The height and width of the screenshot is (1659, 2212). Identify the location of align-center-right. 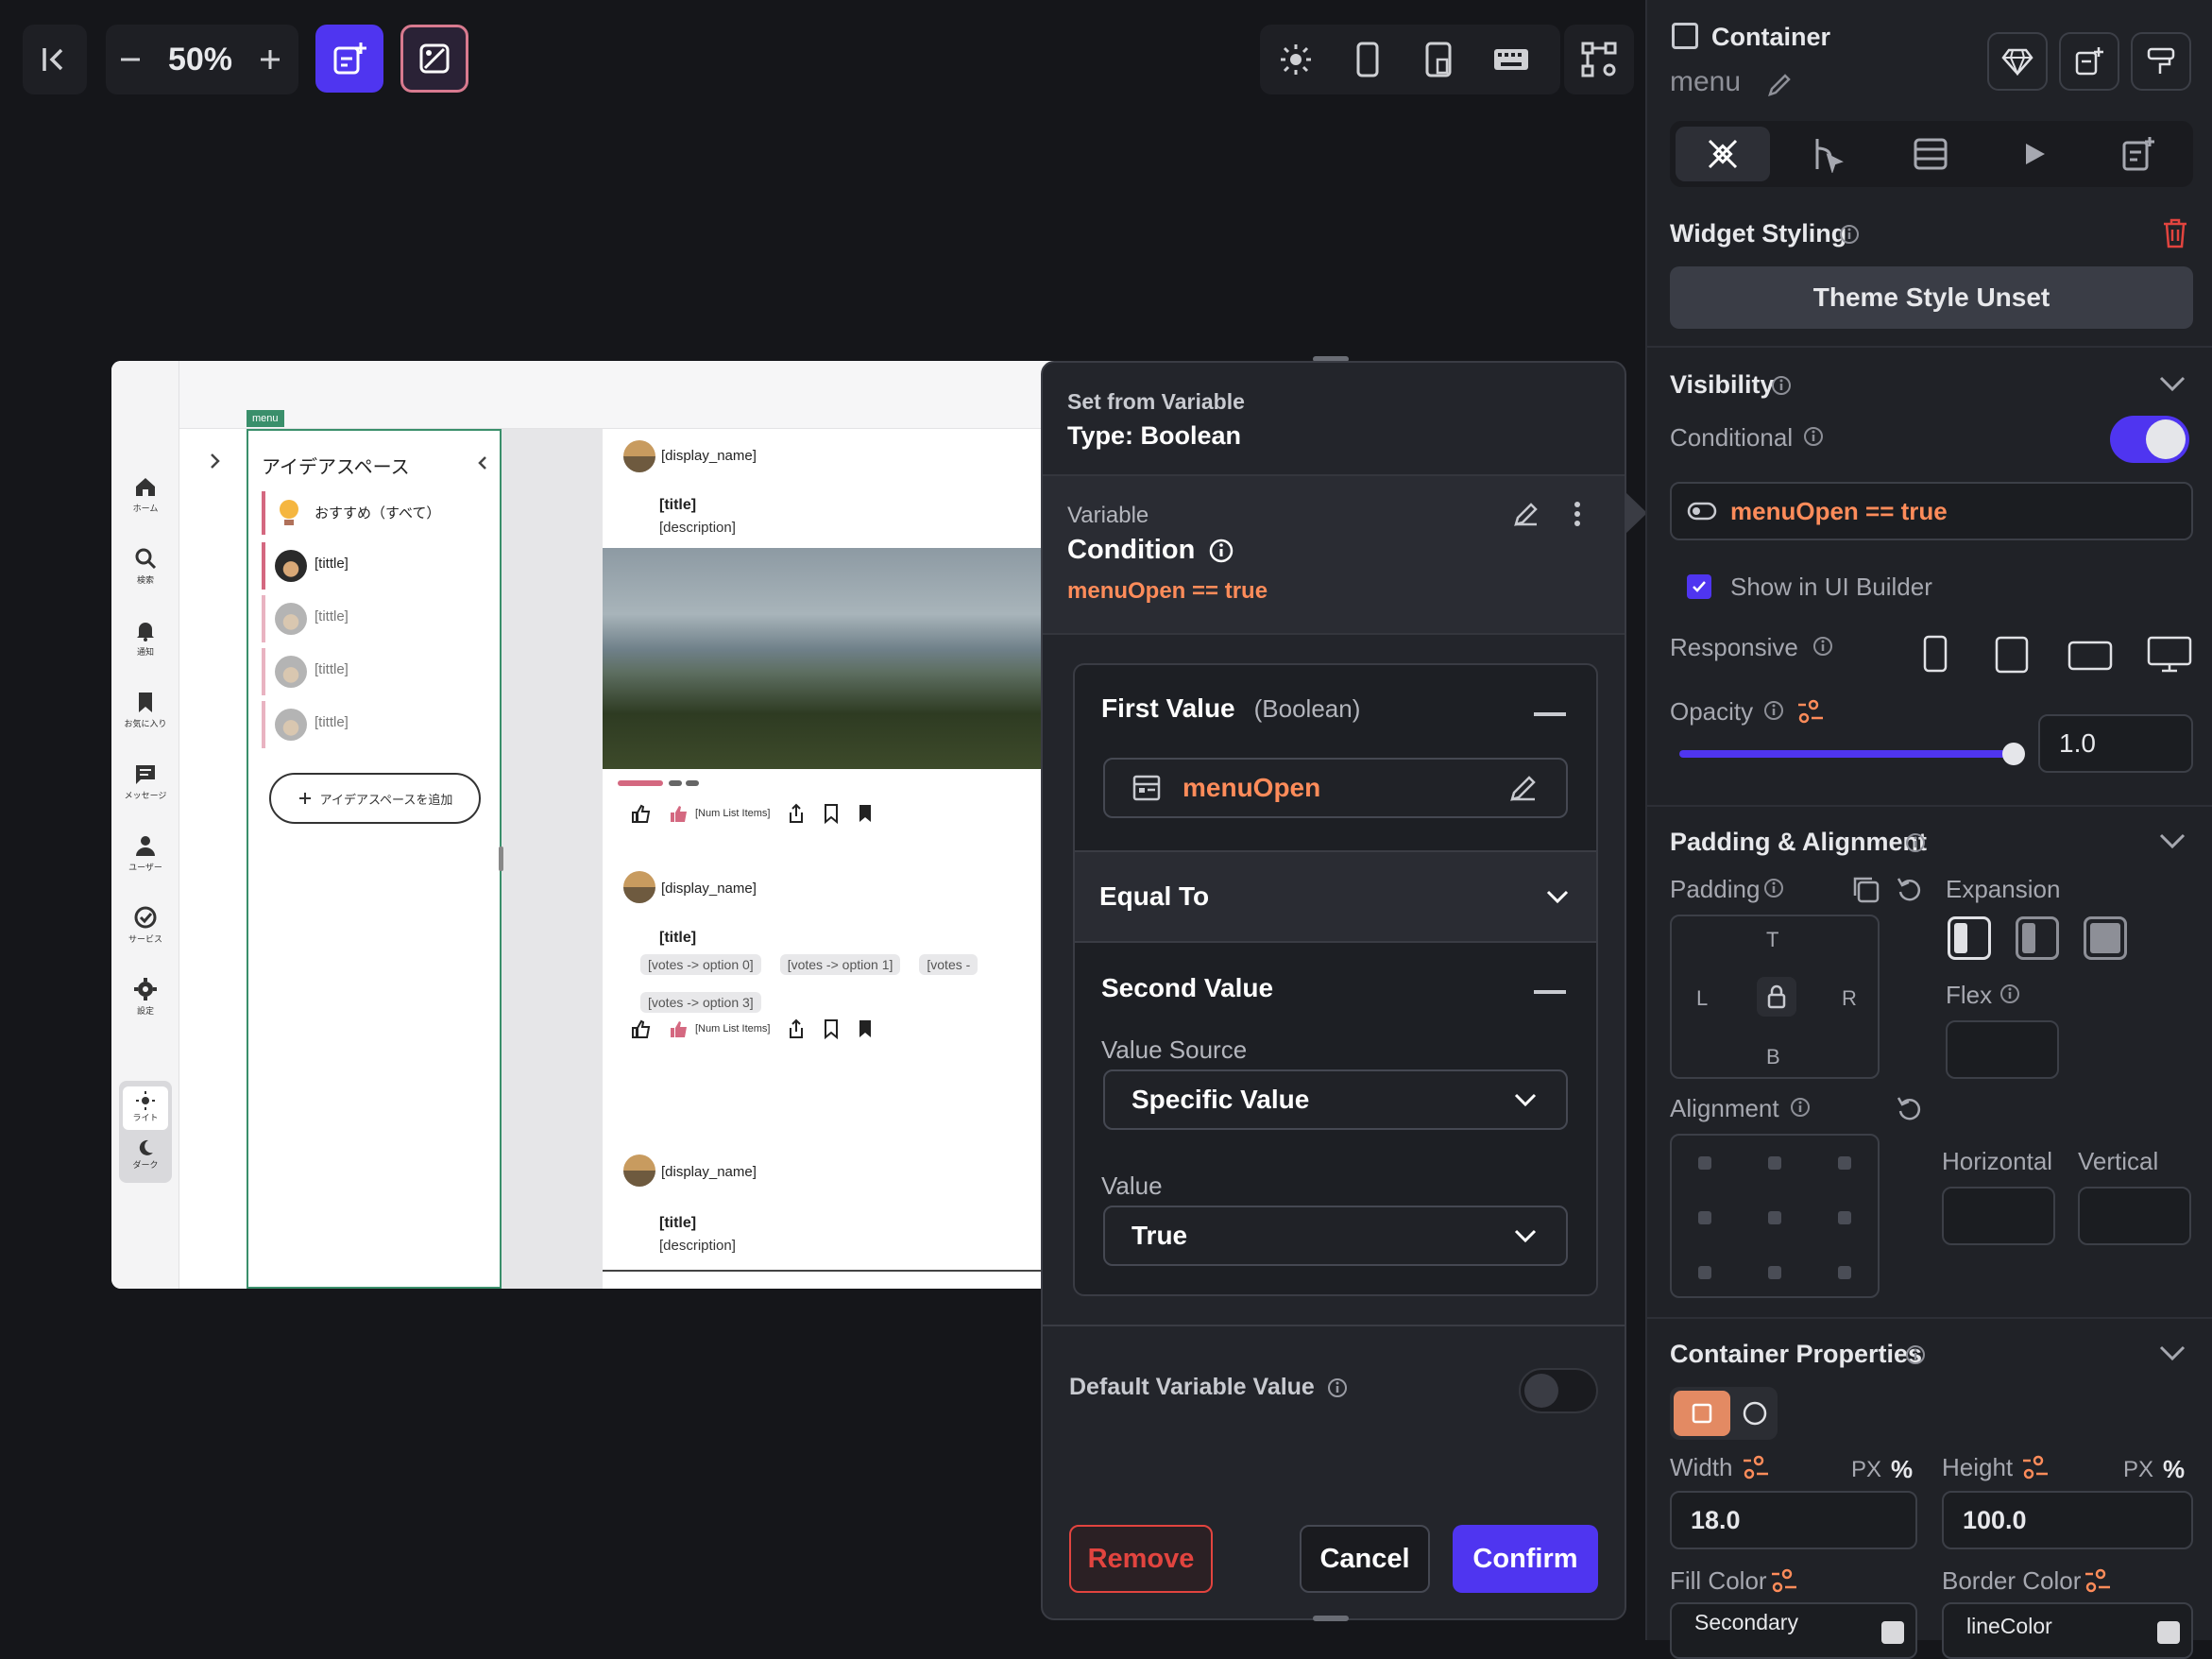
(1844, 1218).